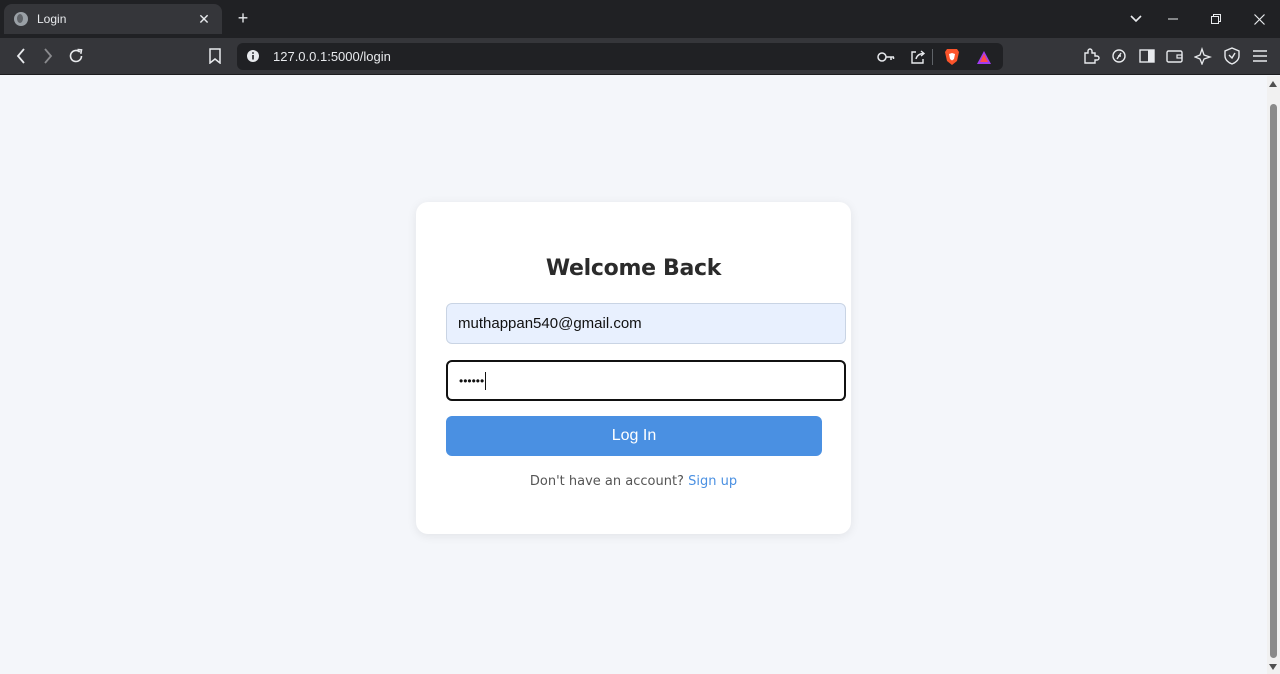  I want to click on tab-title: Login, so click(52, 19).